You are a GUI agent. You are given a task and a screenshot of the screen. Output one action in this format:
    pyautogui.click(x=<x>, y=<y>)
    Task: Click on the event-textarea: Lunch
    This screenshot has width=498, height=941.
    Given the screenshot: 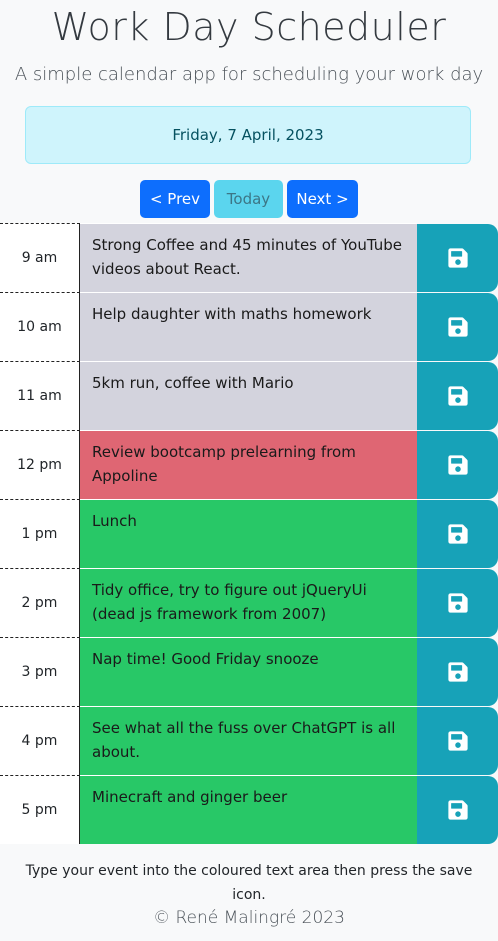 What is the action you would take?
    pyautogui.click(x=248, y=533)
    